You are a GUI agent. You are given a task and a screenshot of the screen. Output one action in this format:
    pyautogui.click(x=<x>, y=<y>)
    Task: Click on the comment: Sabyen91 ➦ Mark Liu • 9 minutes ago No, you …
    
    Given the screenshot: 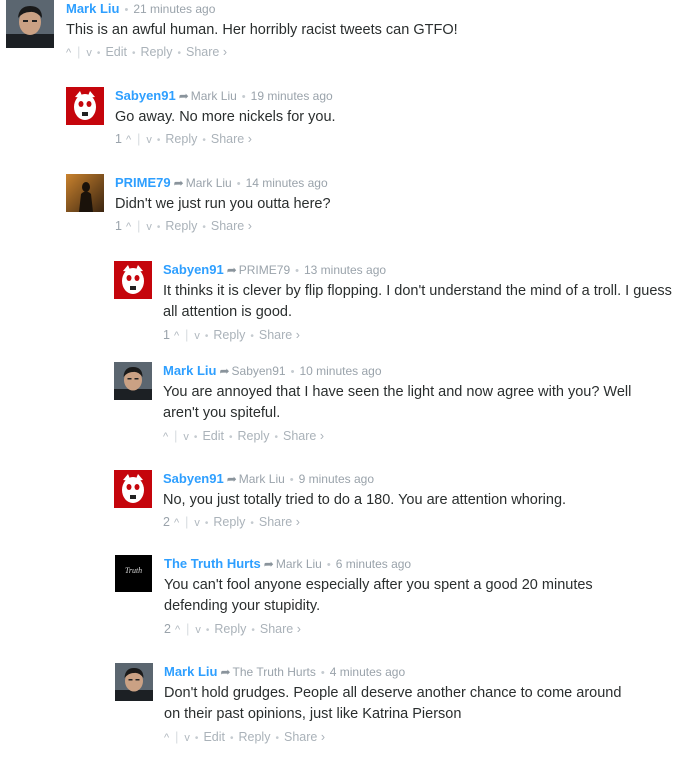 What is the action you would take?
    pyautogui.click(x=396, y=503)
    